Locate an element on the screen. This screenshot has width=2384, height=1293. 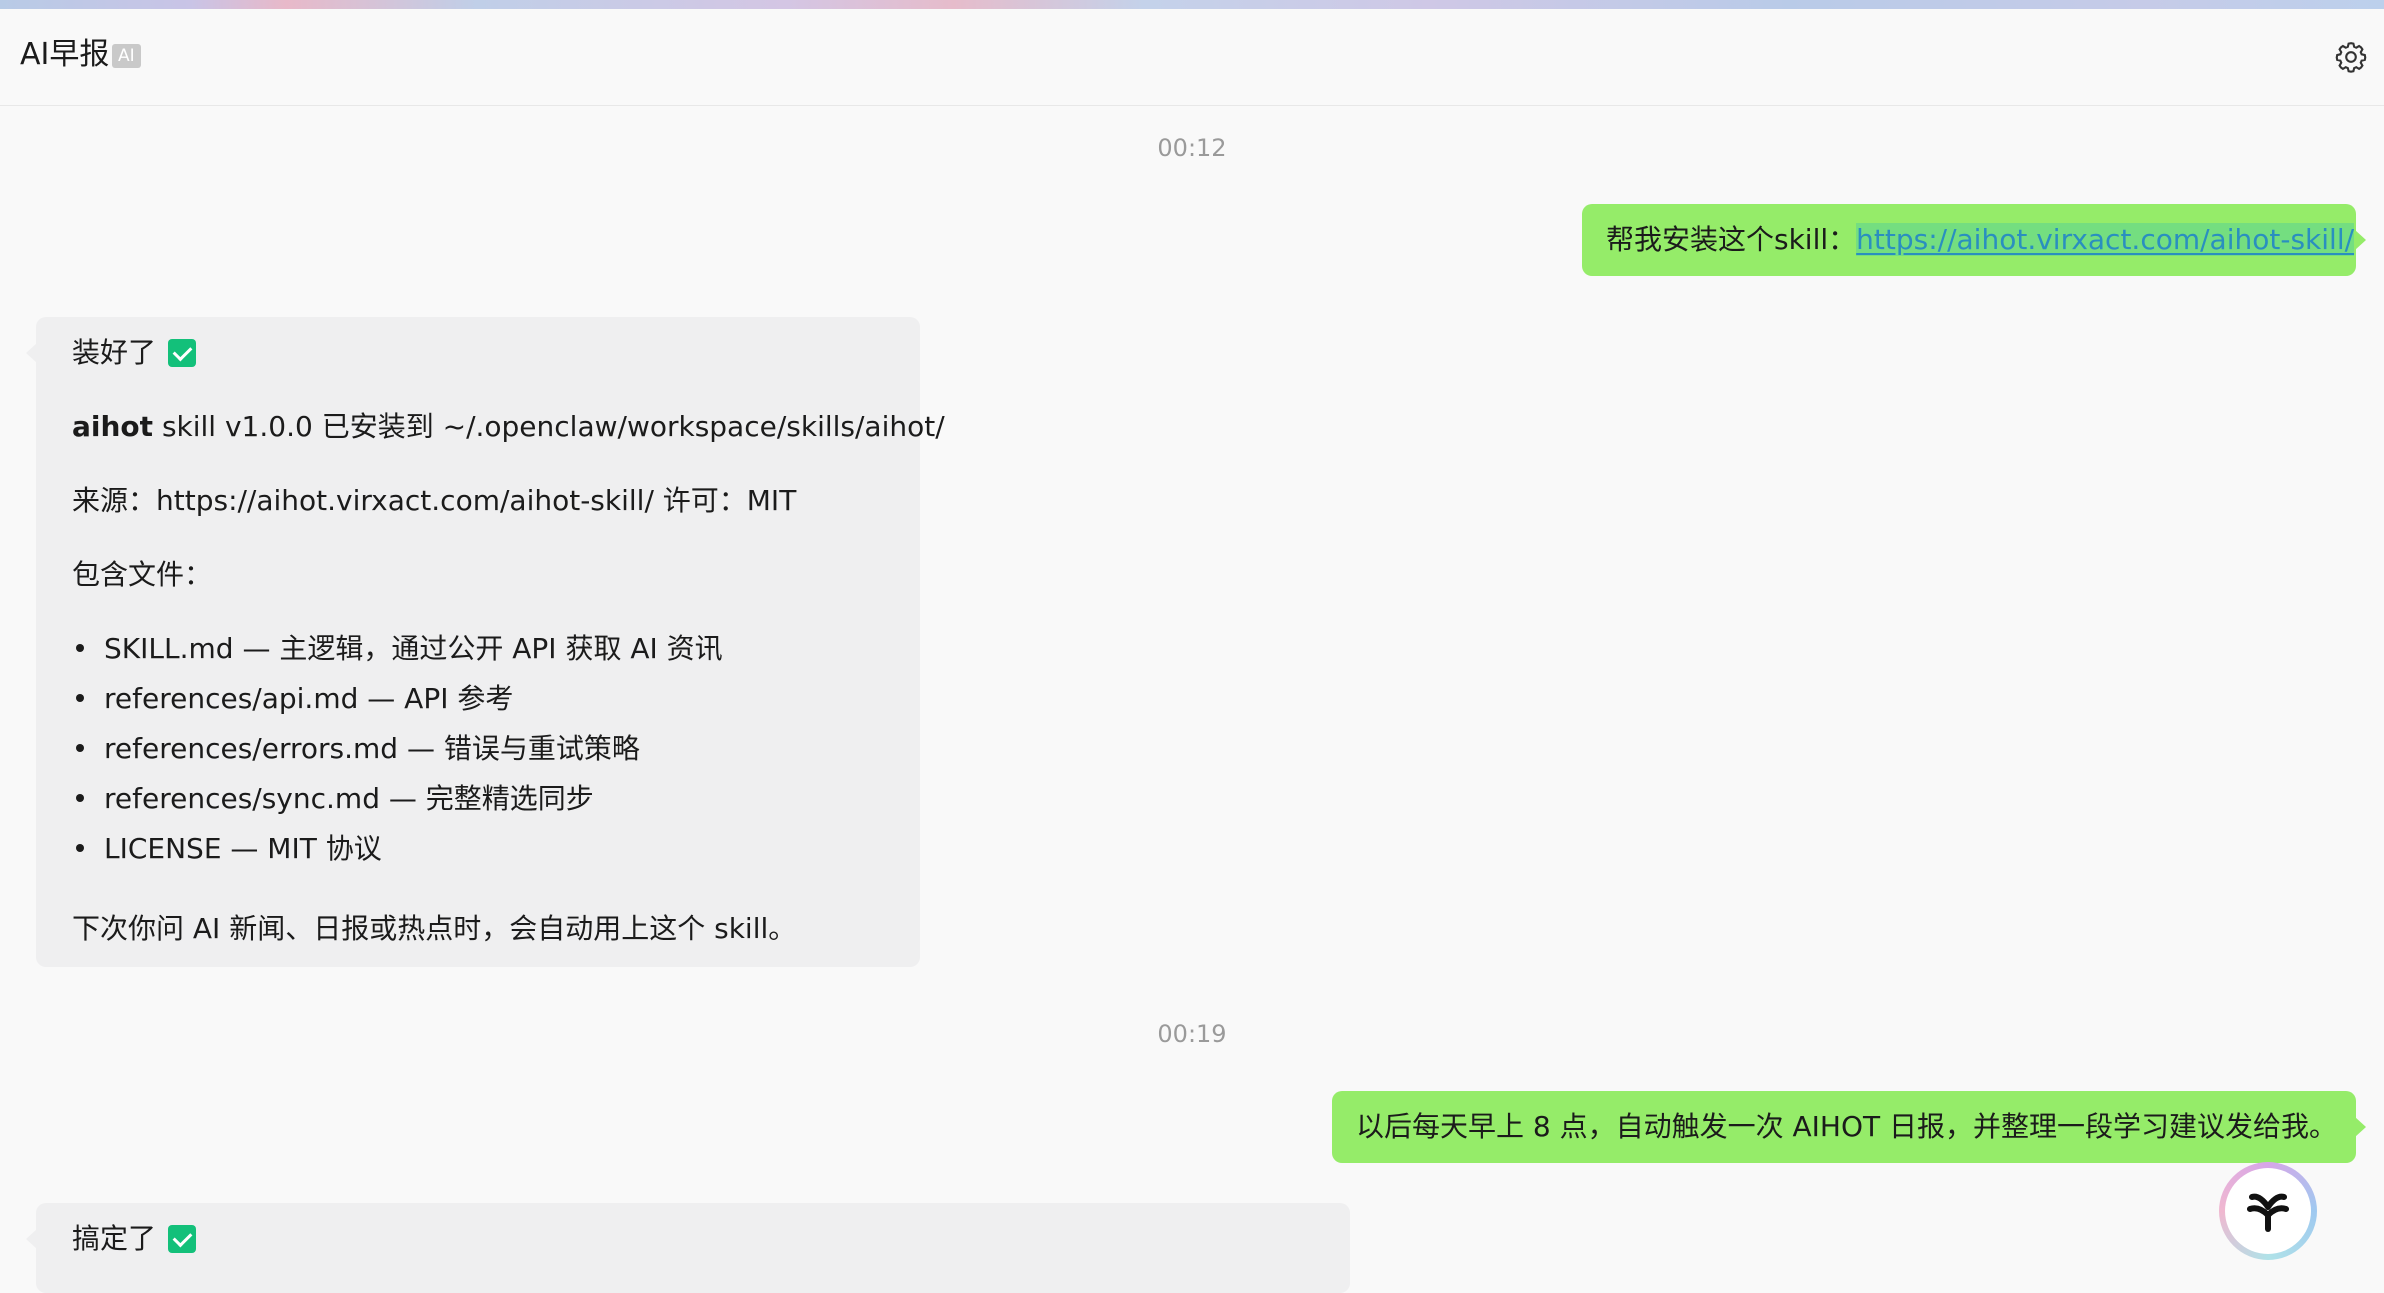
assistant-logo-icon is located at coordinates (2268, 1212).